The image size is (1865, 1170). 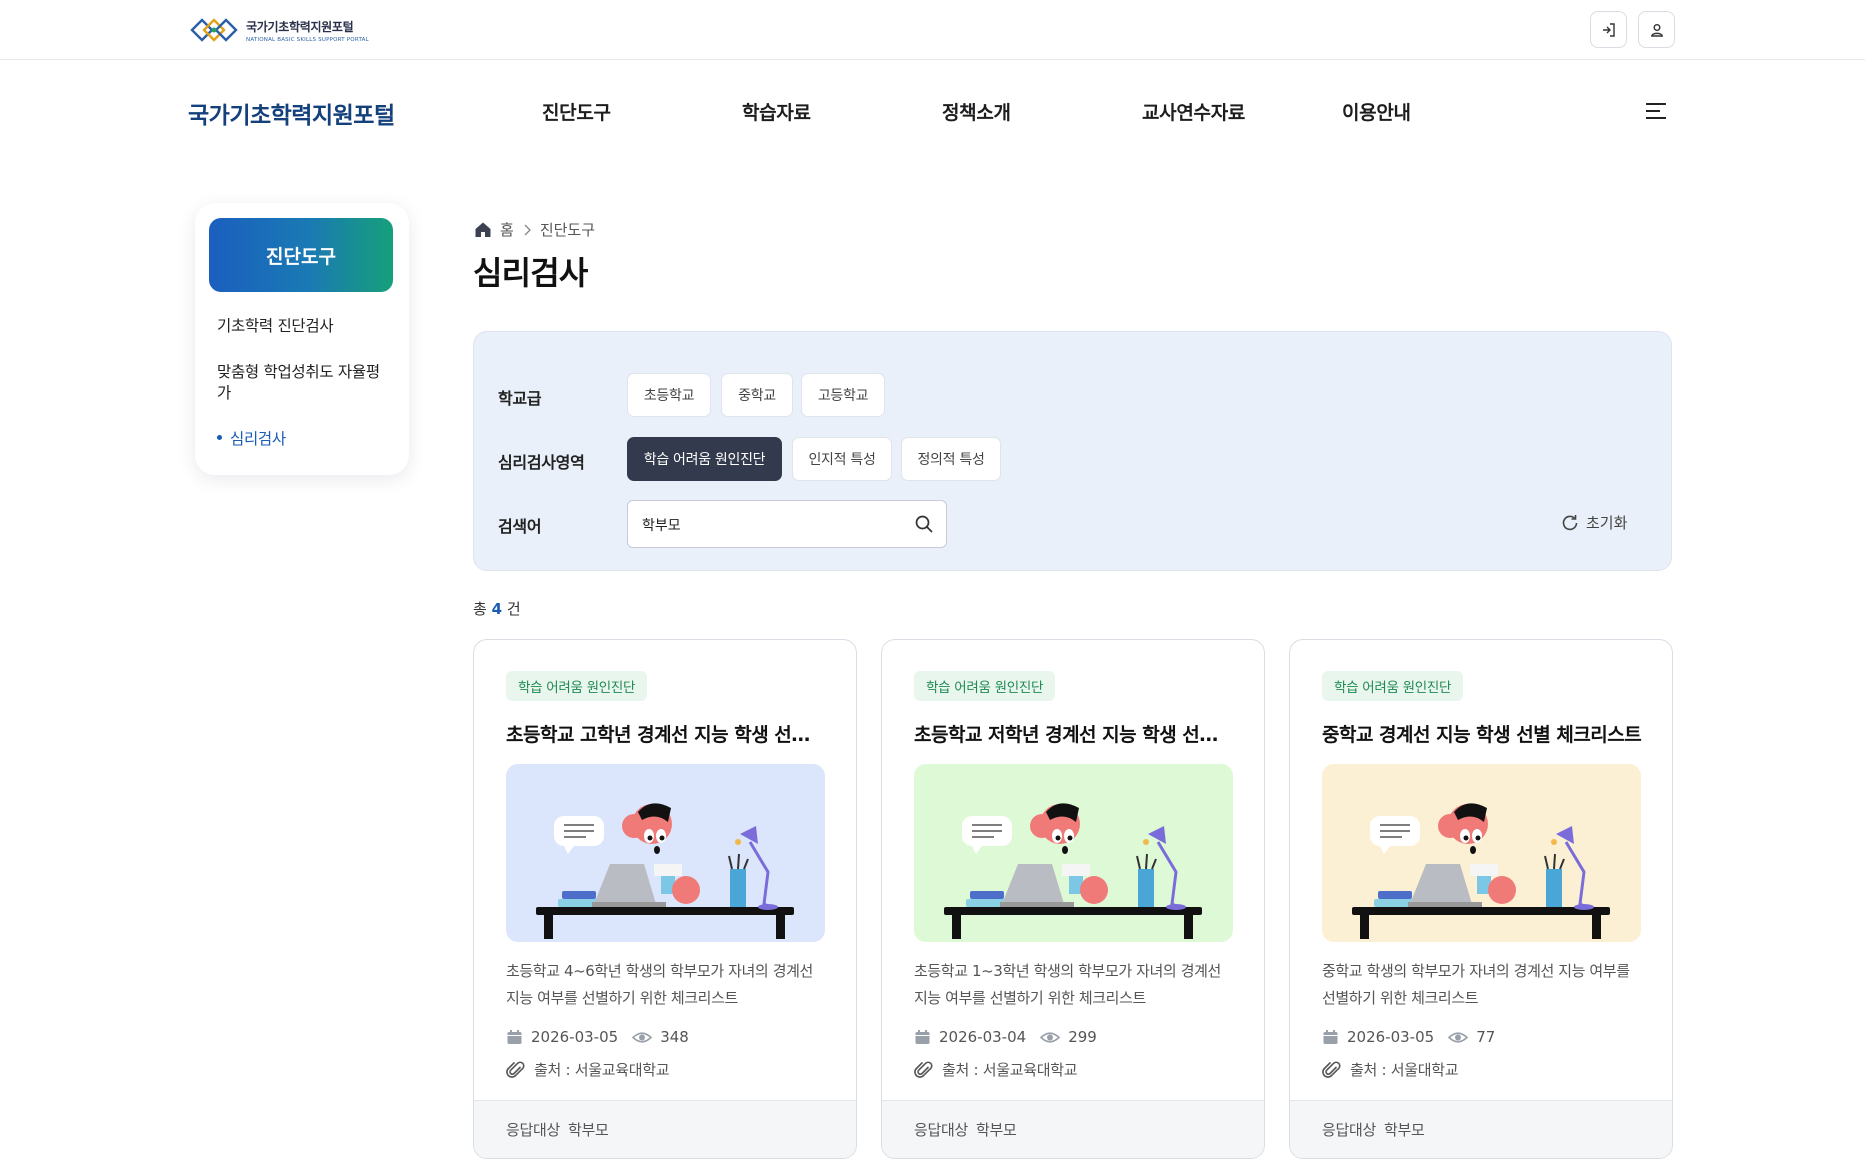 I want to click on total-suffix: 건, so click(x=513, y=609).